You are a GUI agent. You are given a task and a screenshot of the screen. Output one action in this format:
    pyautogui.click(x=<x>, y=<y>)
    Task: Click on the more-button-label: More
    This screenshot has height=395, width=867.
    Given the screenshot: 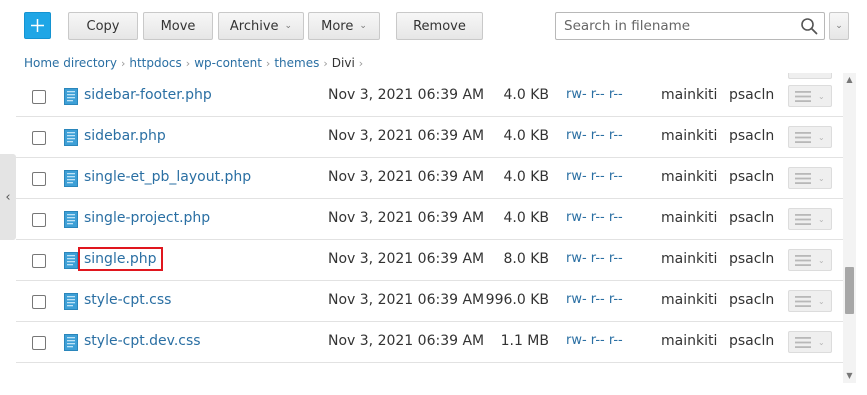 What is the action you would take?
    pyautogui.click(x=337, y=26)
    